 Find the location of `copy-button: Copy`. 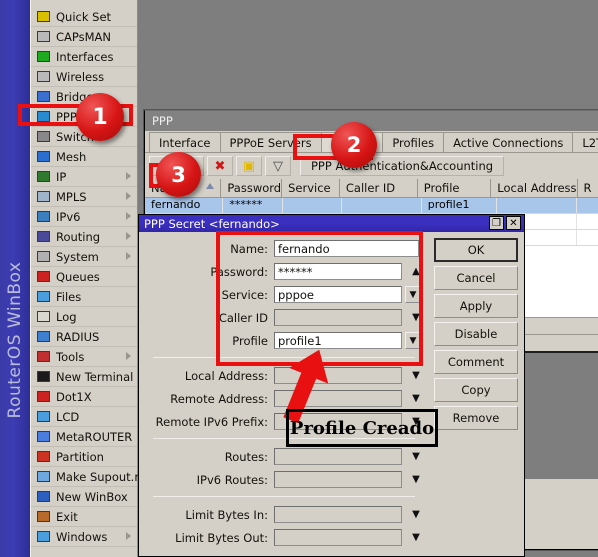

copy-button: Copy is located at coordinates (476, 390).